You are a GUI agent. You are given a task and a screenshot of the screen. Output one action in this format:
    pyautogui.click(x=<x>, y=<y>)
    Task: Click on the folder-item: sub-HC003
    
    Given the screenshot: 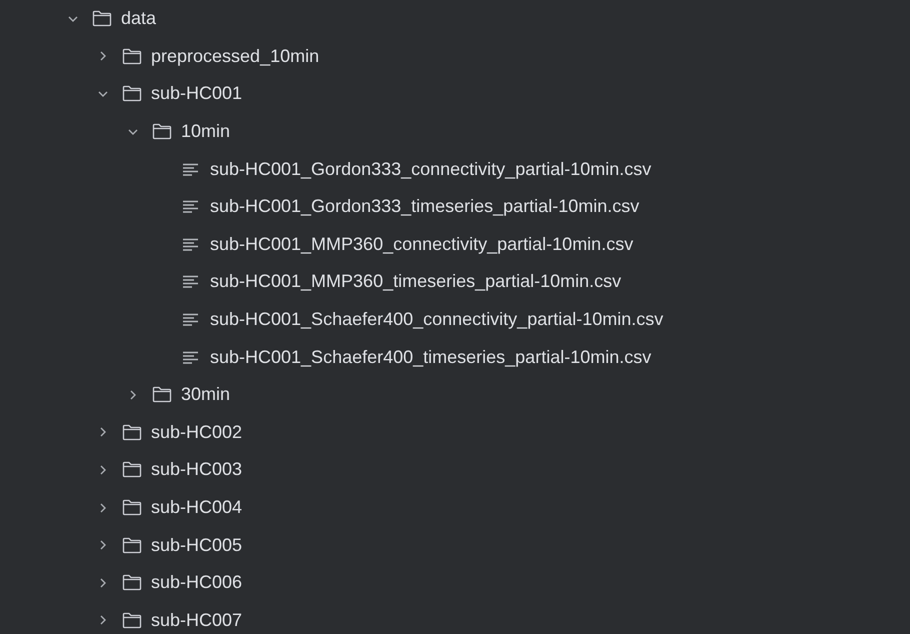 What is the action you would take?
    pyautogui.click(x=455, y=470)
    